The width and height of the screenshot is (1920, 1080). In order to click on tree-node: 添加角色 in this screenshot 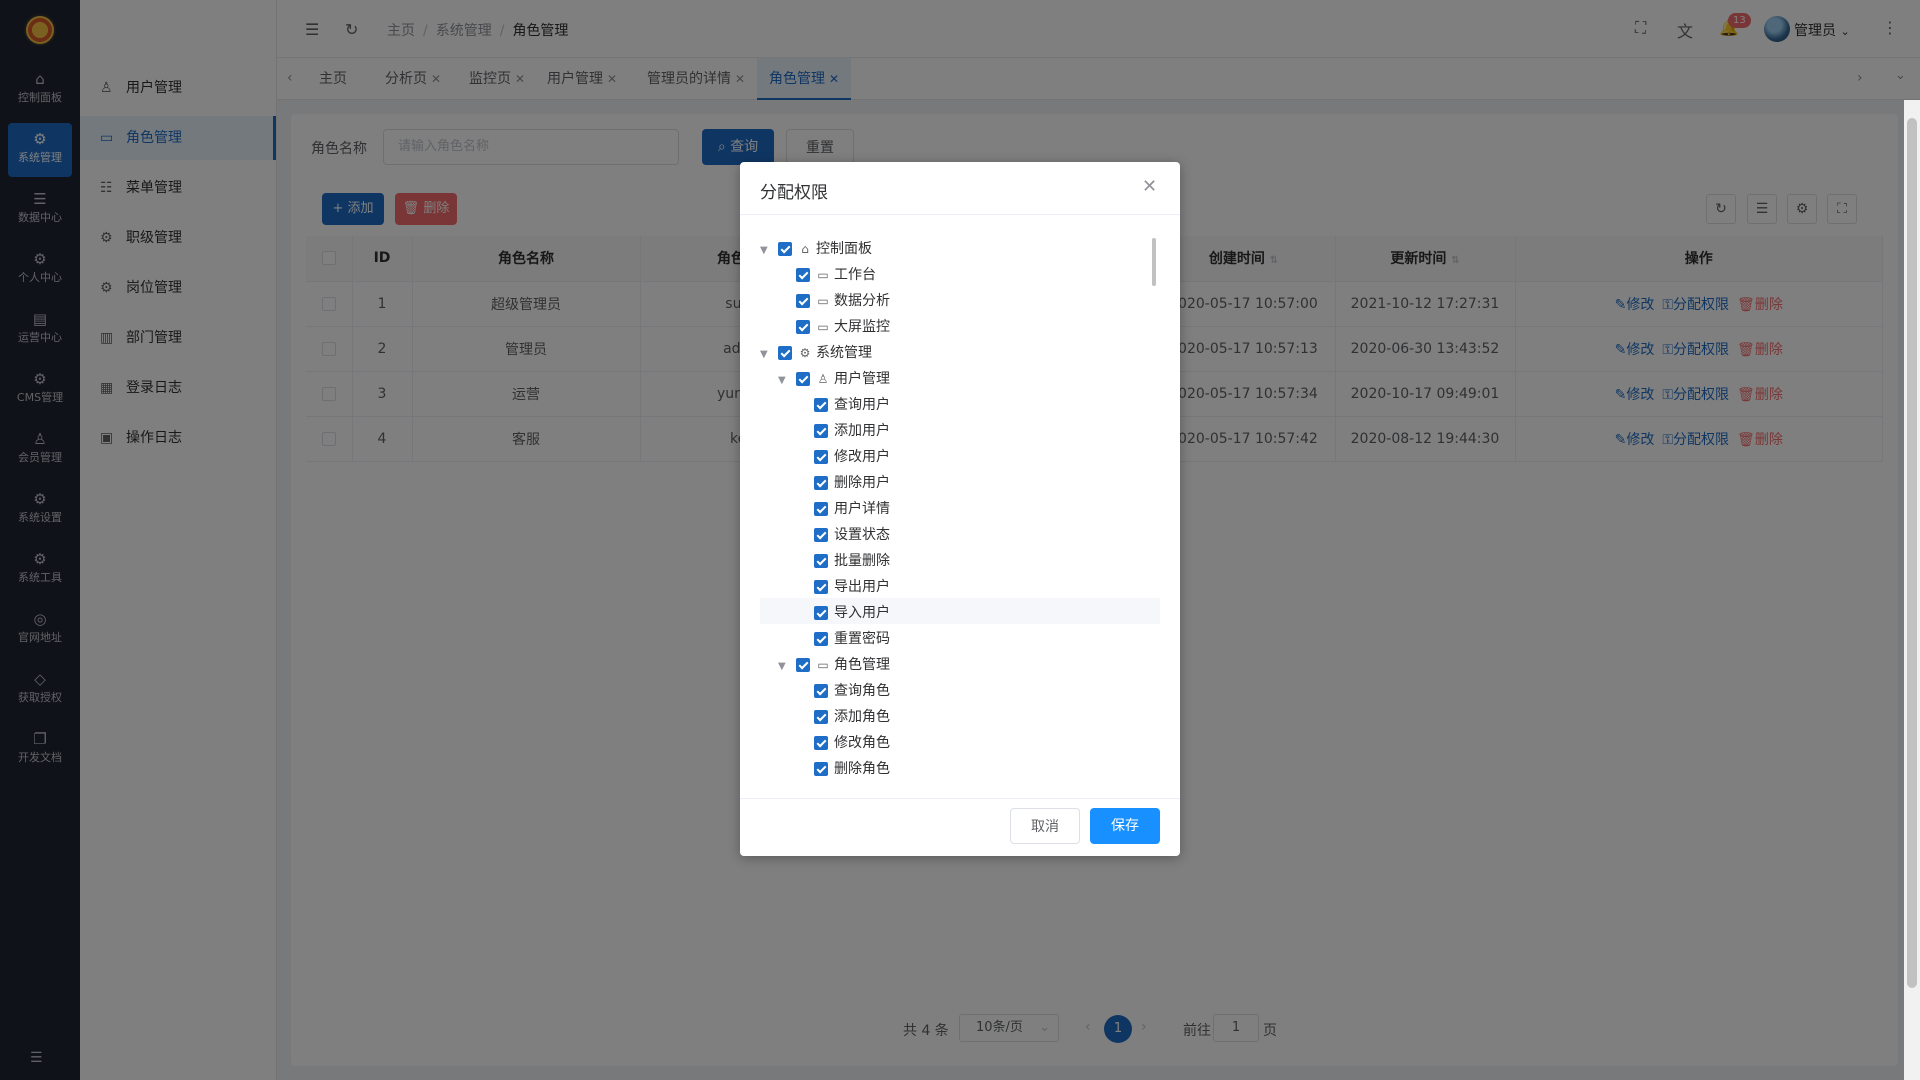, I will do `click(843, 717)`.